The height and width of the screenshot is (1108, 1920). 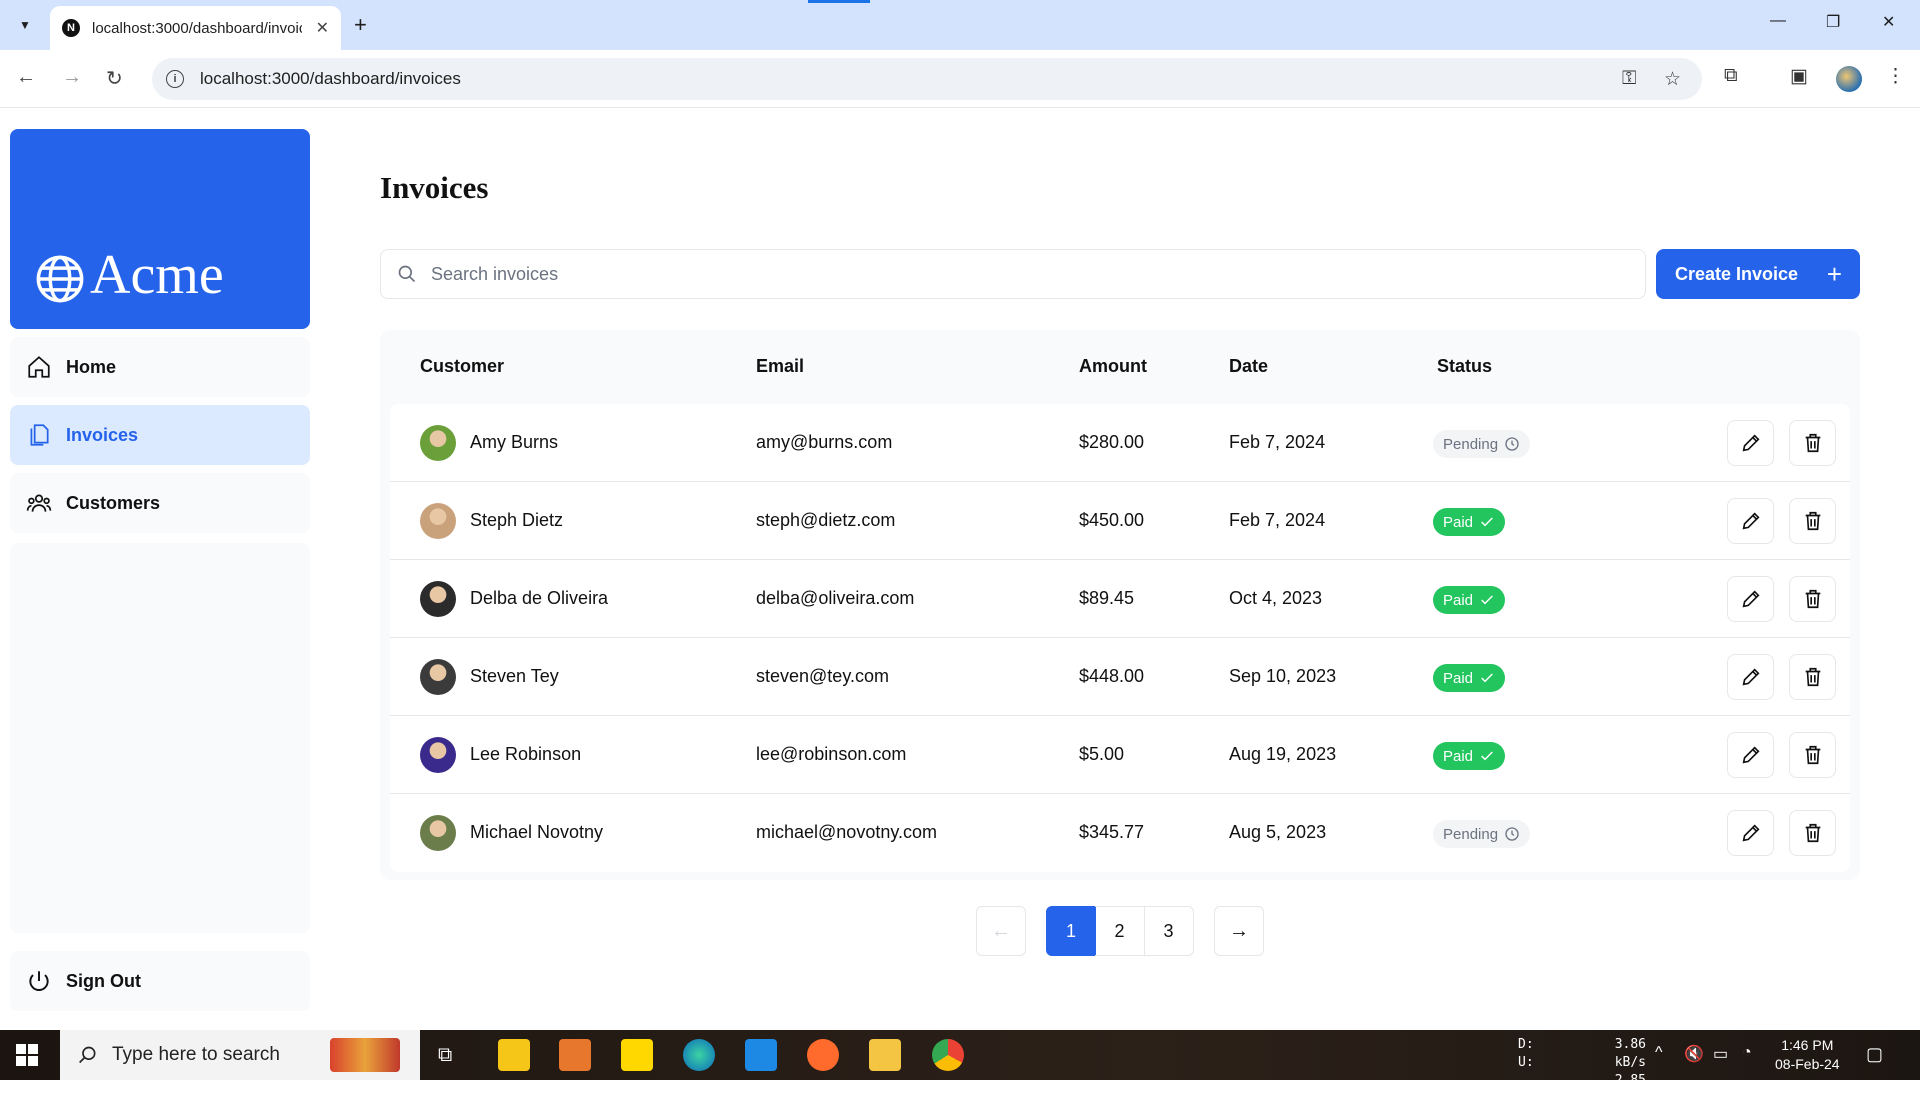 I want to click on tray-chevron-icon: ^, so click(x=1659, y=1053).